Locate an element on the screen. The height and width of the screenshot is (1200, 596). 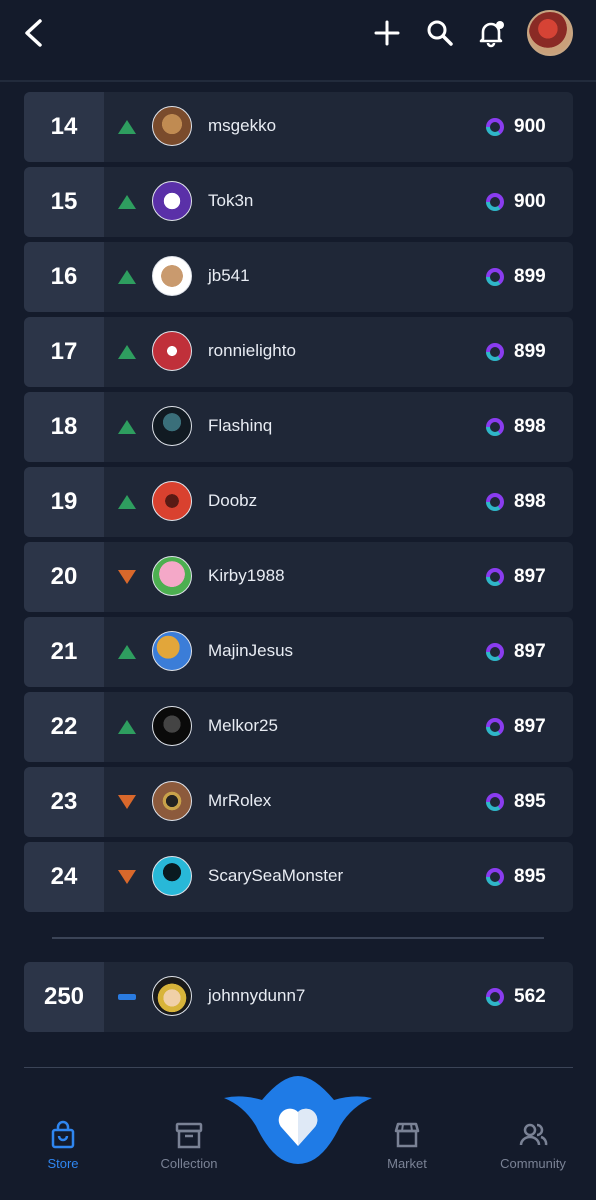
rank-number: 19 is located at coordinates (64, 502).